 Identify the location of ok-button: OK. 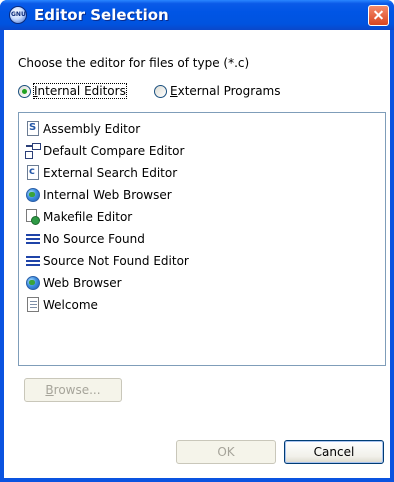
(226, 452).